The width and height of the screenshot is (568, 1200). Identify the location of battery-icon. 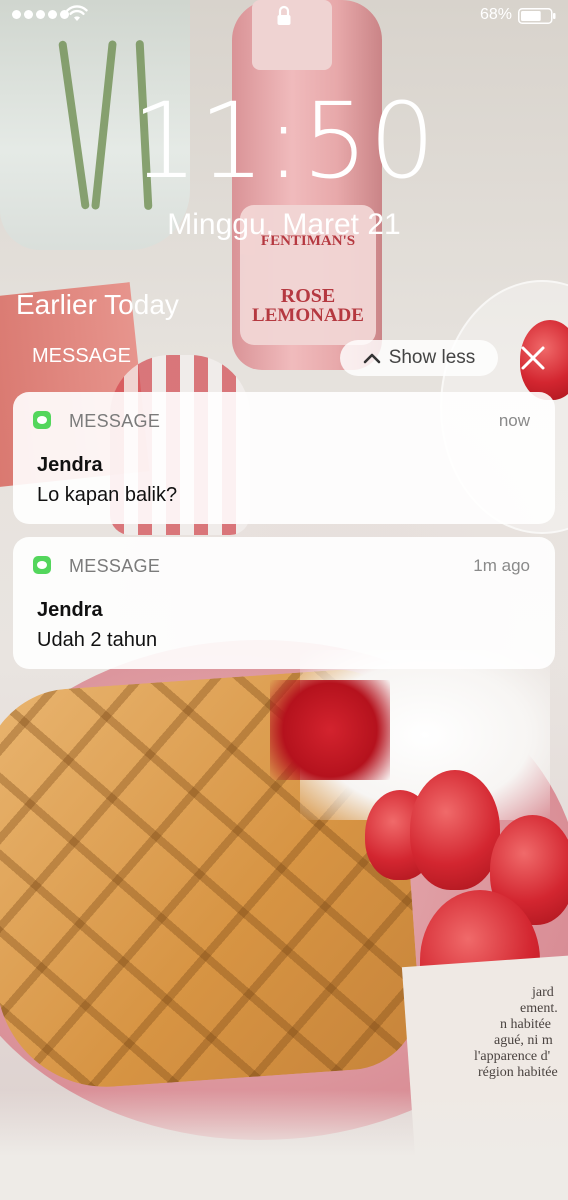
(537, 16).